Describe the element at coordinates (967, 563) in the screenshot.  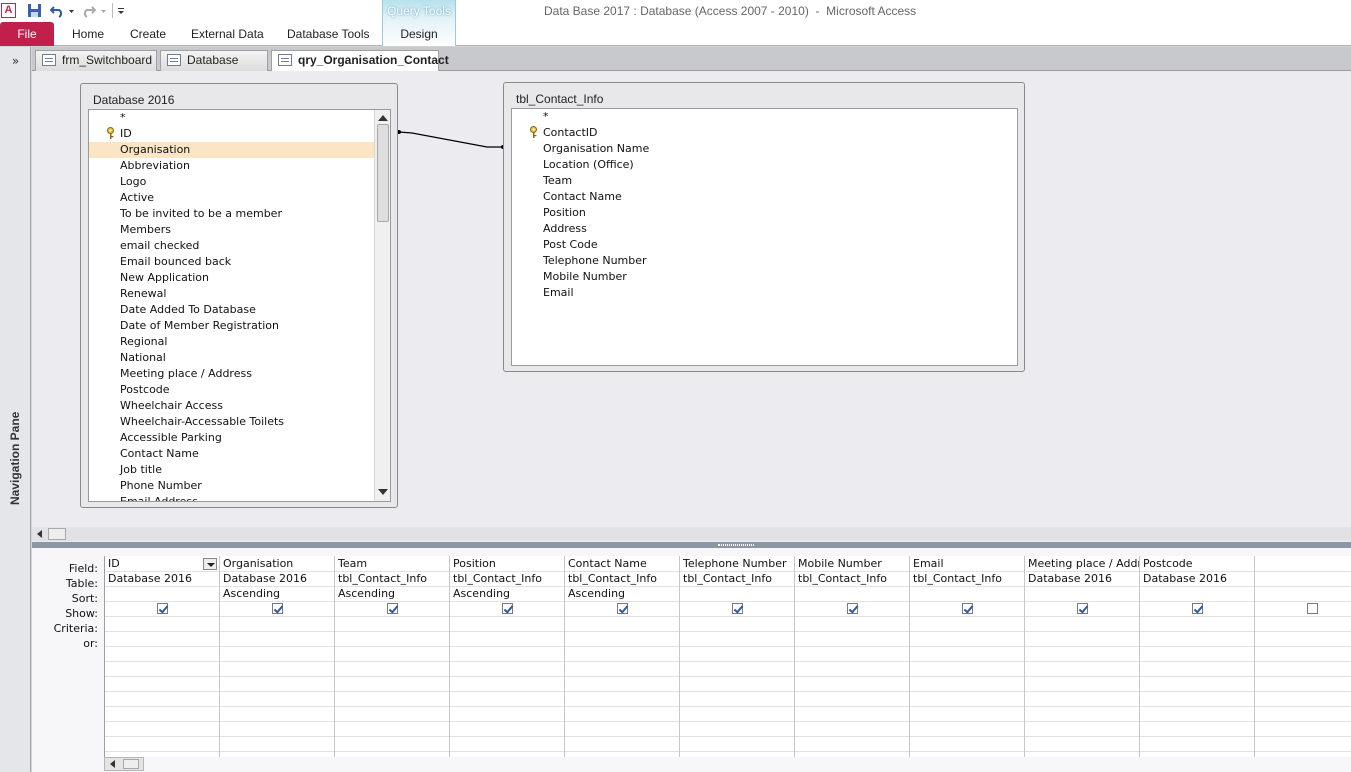
I see `grid-field-cell: Email` at that location.